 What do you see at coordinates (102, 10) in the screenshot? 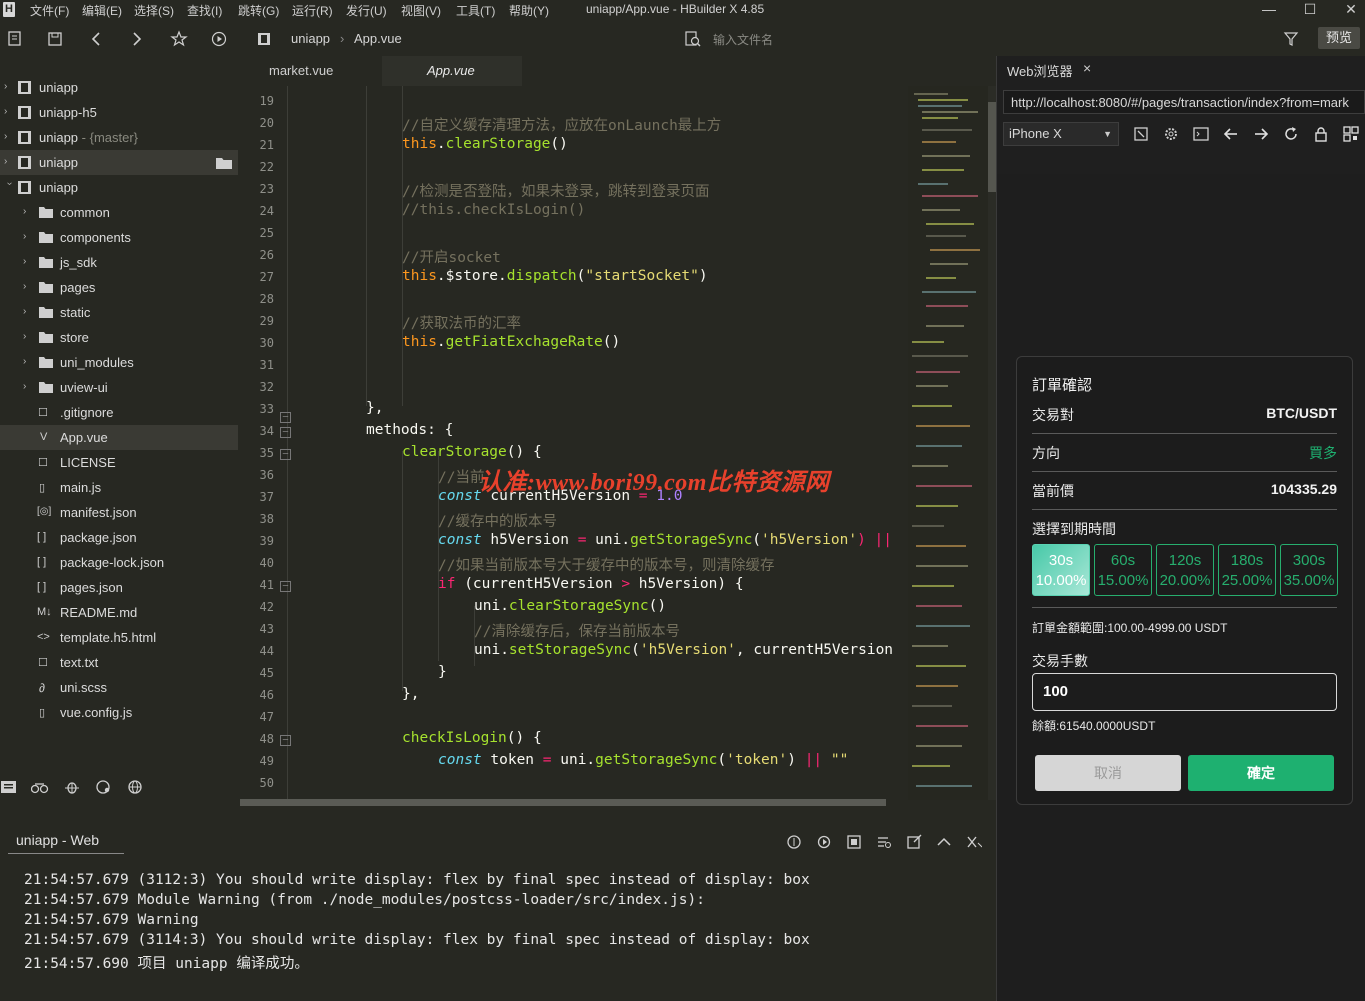
I see `menu-edit: 编辑(E)` at bounding box center [102, 10].